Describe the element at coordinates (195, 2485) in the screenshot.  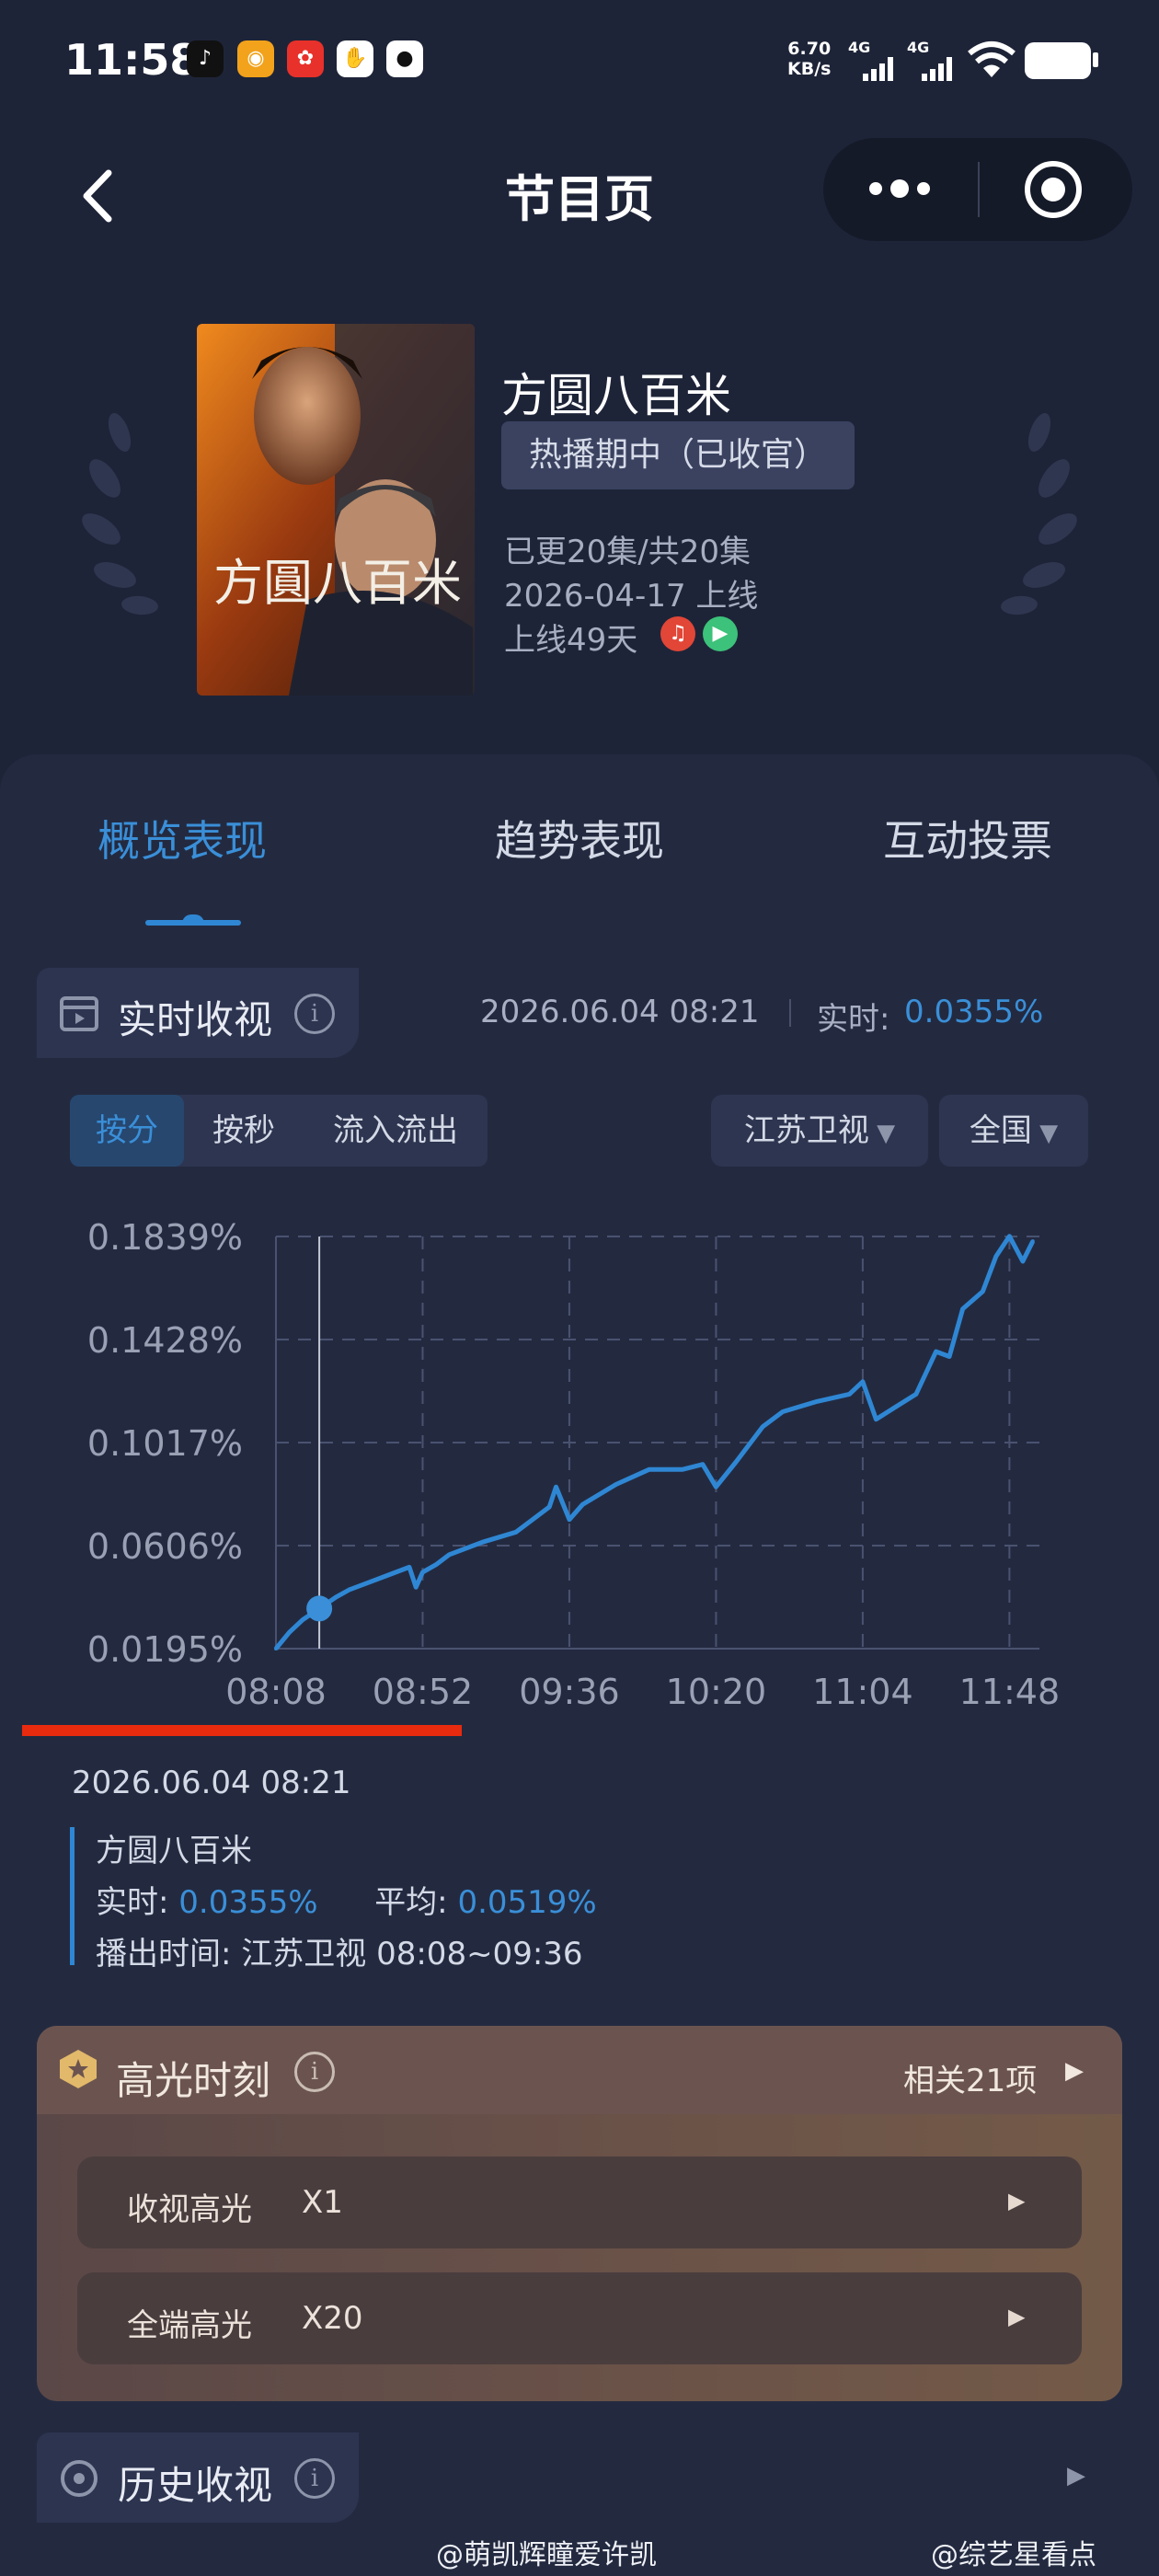
I see `history-label: 历史收视` at that location.